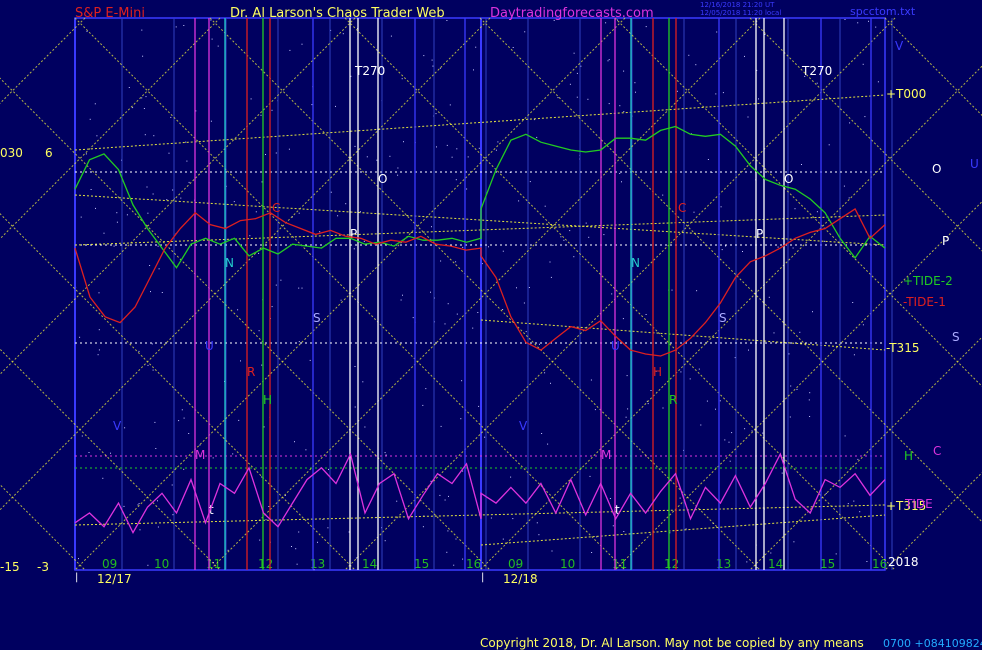  I want to click on left-axis-label: 030, so click(11, 153).